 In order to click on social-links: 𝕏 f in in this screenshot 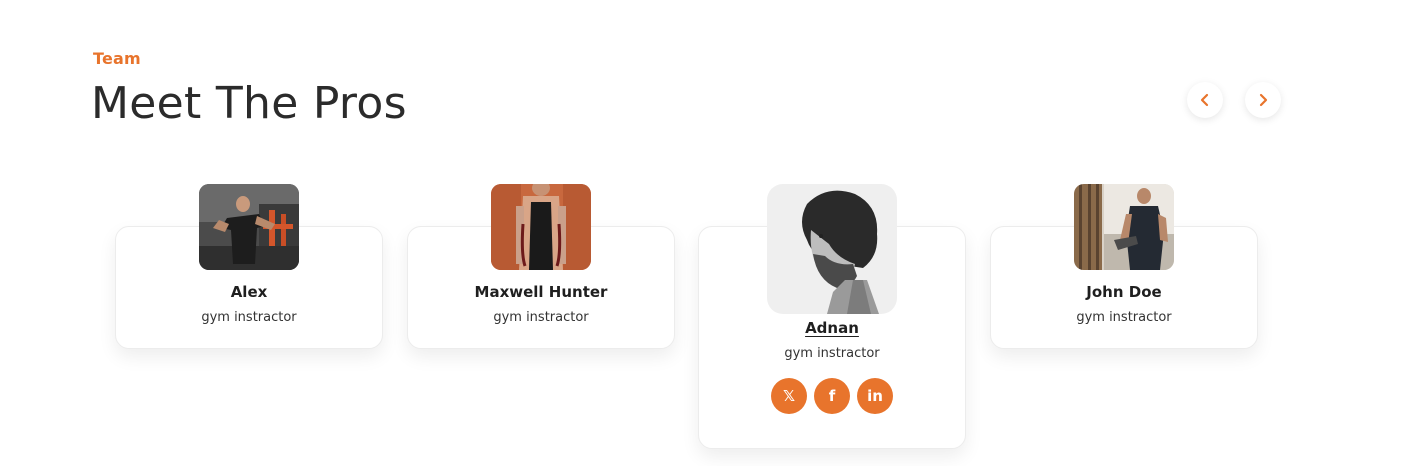, I will do `click(832, 396)`.